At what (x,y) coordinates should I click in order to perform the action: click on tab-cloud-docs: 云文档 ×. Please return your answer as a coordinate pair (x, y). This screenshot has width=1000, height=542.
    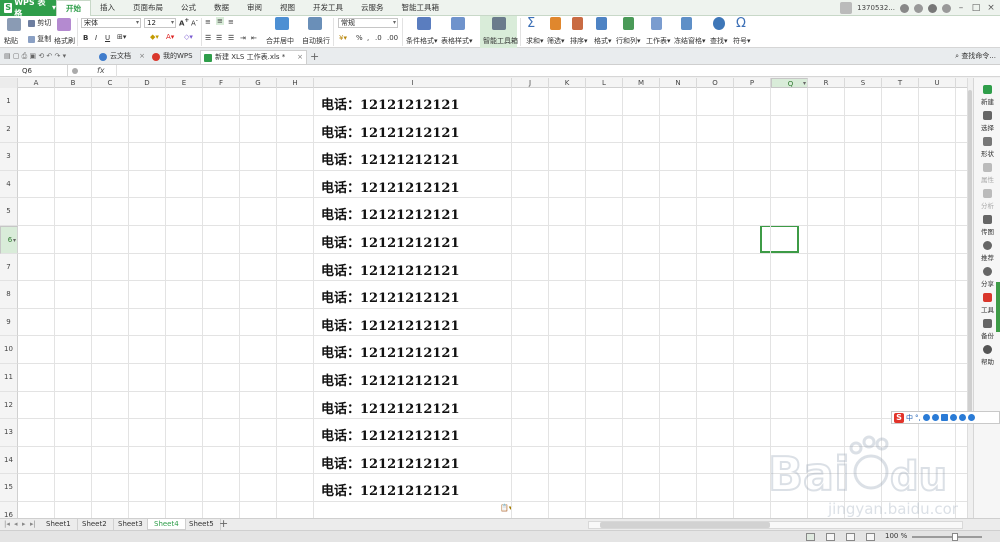
    Looking at the image, I should click on (122, 57).